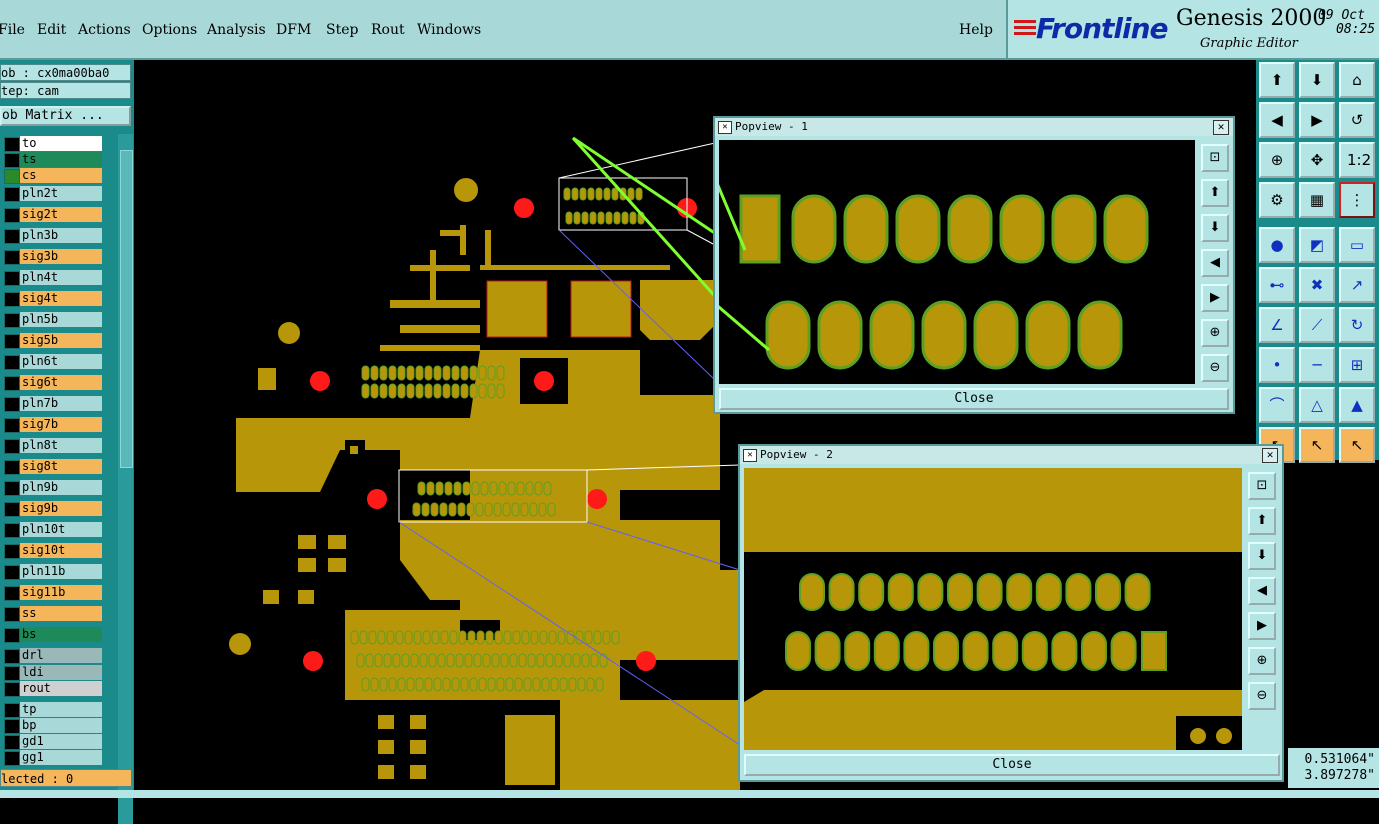  What do you see at coordinates (1277, 405) in the screenshot?
I see `arc-button: ⌒` at bounding box center [1277, 405].